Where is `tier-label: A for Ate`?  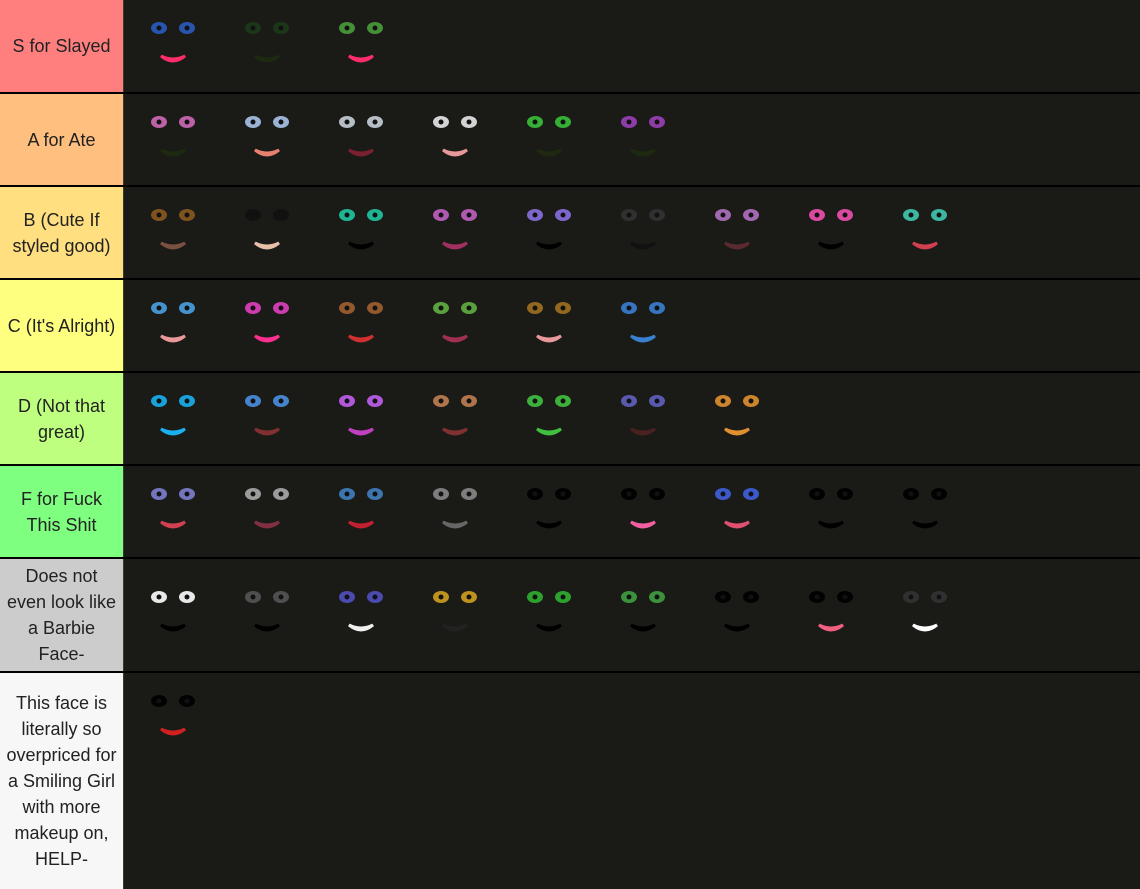 tier-label: A for Ate is located at coordinates (62, 139).